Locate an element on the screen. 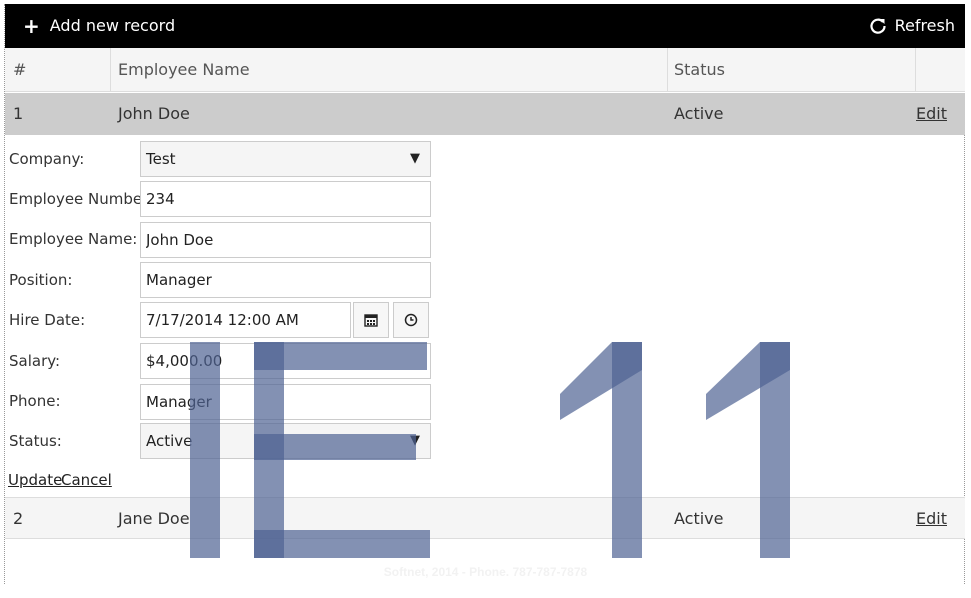 Image resolution: width=971 pixels, height=598 pixels. company-label: Company: is located at coordinates (47, 159).